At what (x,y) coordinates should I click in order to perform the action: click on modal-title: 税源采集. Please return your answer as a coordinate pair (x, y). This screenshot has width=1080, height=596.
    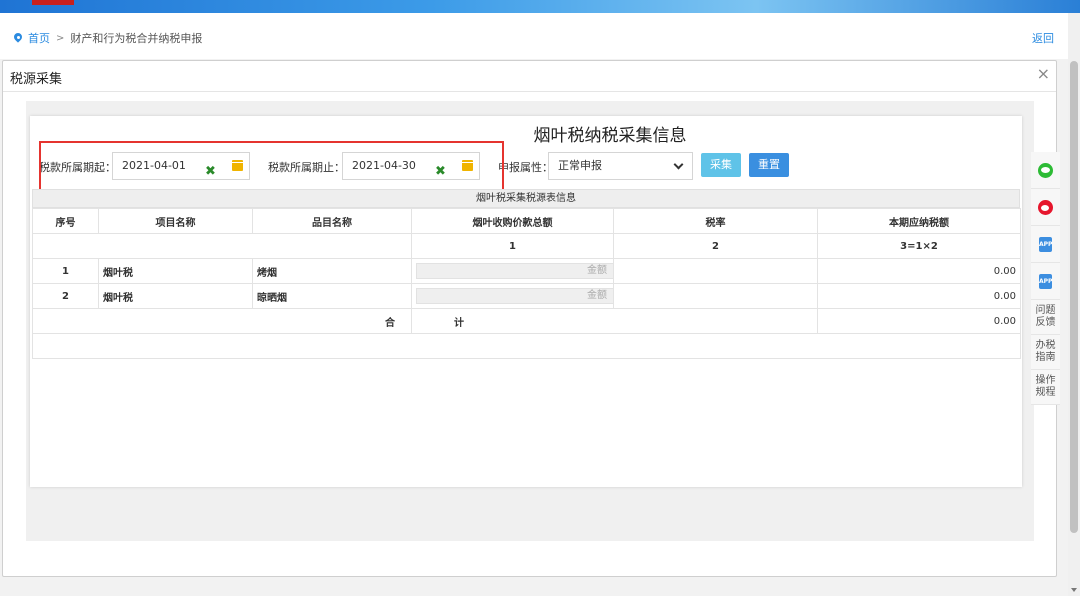
    Looking at the image, I should click on (36, 79).